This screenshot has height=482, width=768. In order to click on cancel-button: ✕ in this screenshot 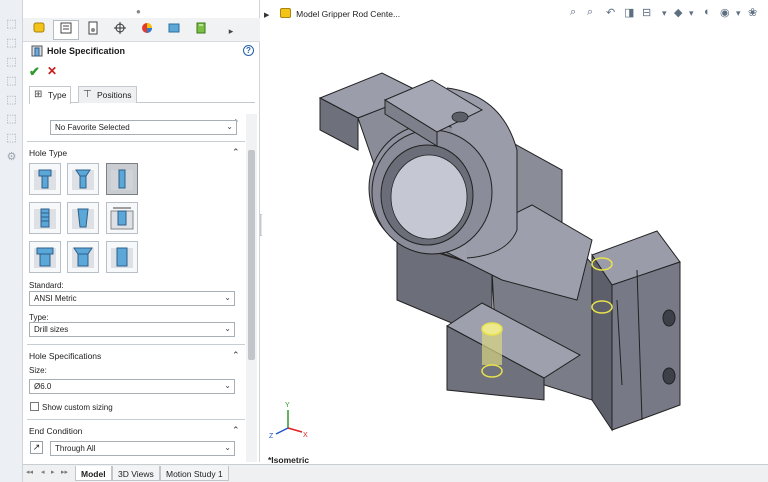, I will do `click(52, 71)`.